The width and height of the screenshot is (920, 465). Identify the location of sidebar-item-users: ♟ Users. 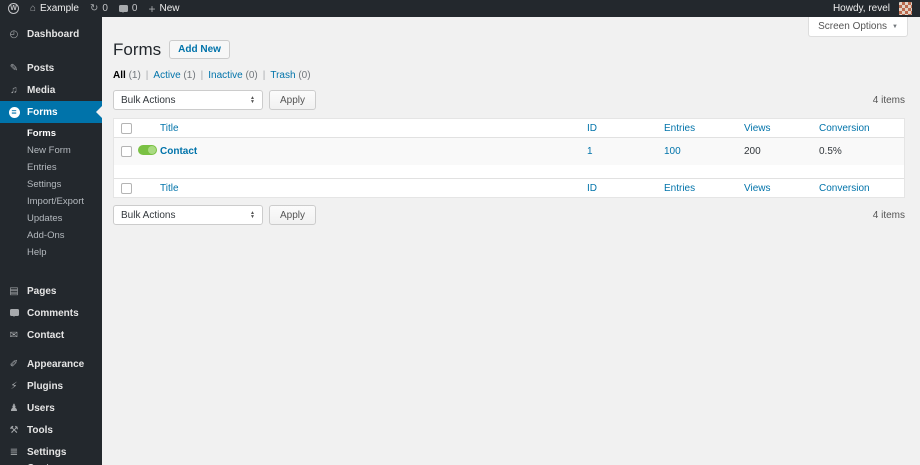
(51, 408).